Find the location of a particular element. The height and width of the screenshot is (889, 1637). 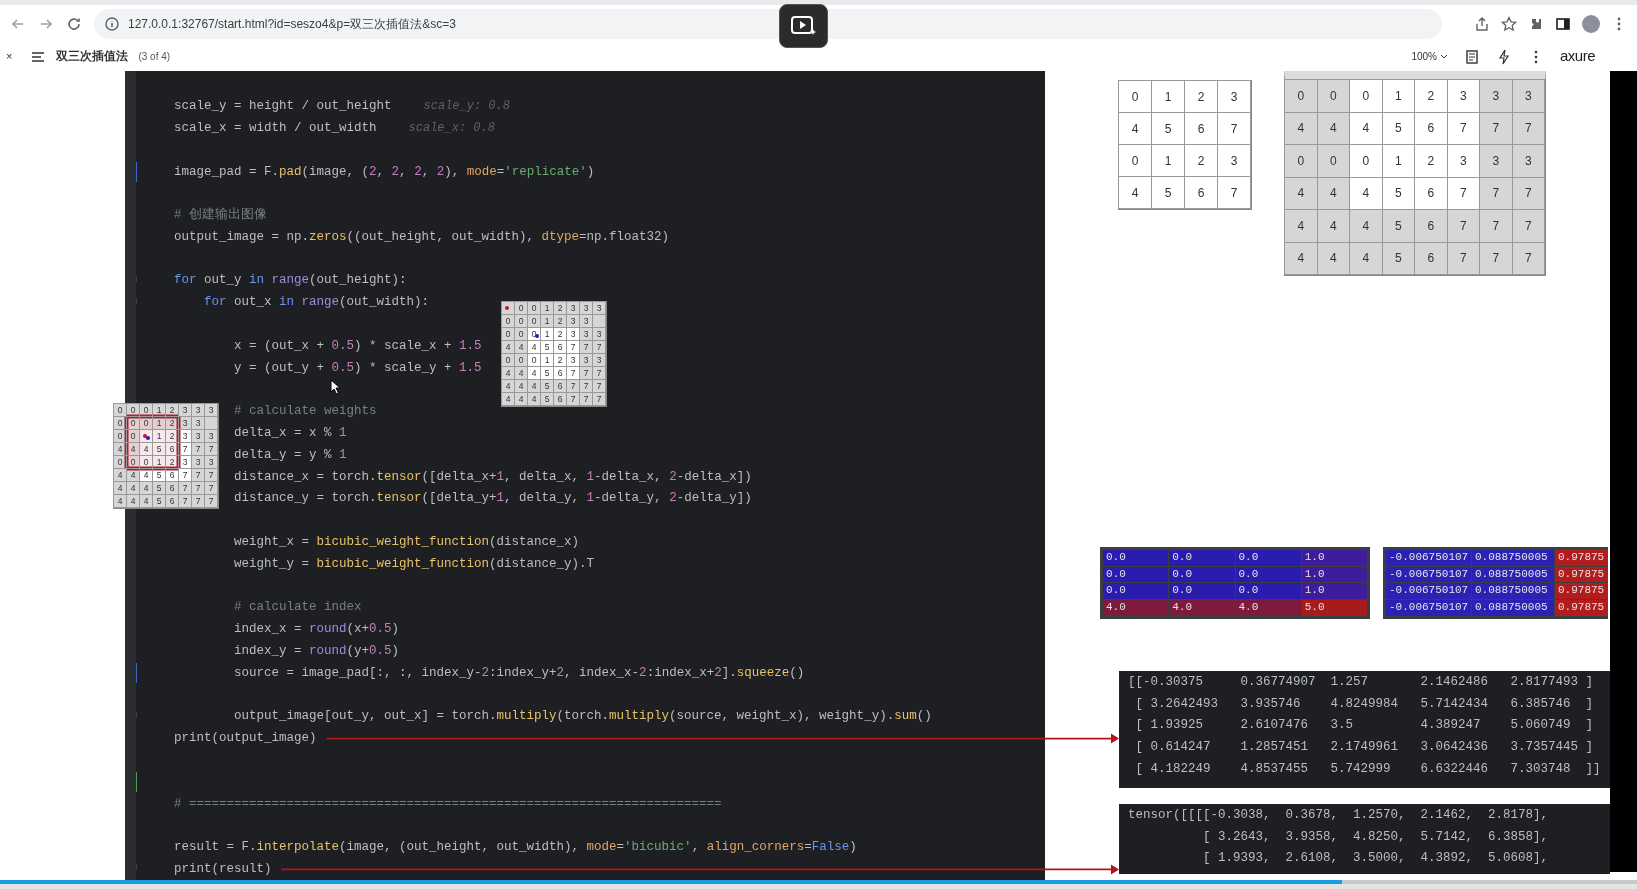

avatar is located at coordinates (1591, 23).